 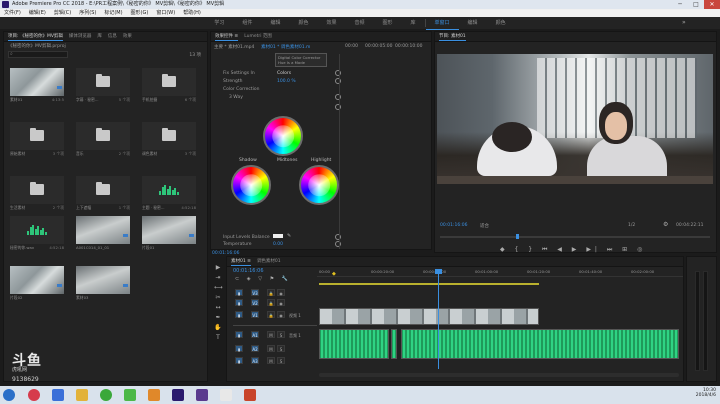 What do you see at coordinates (12, 13) in the screenshot?
I see `menu-file: 文件(F)` at bounding box center [12, 13].